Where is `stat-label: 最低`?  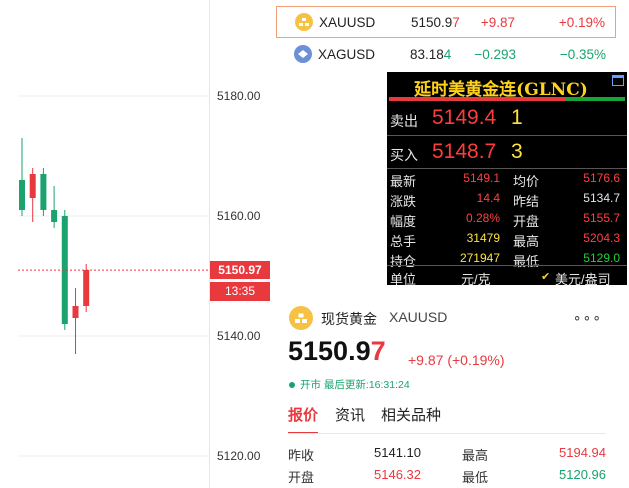
stat-label: 最低 is located at coordinates (475, 477).